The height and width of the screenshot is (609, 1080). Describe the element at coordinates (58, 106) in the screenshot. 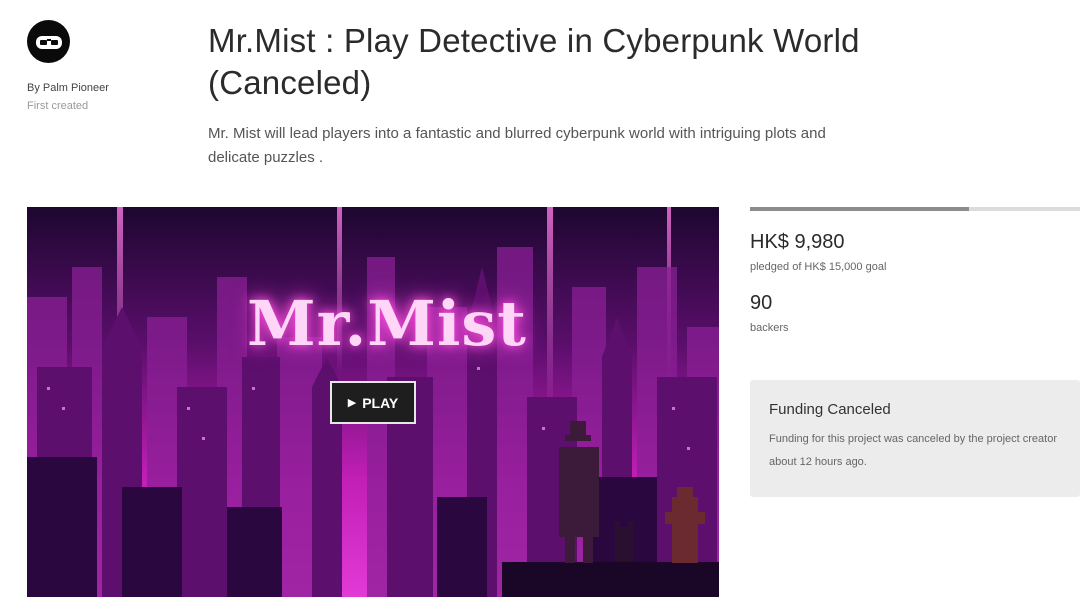

I see `creator-created-label: First created` at that location.